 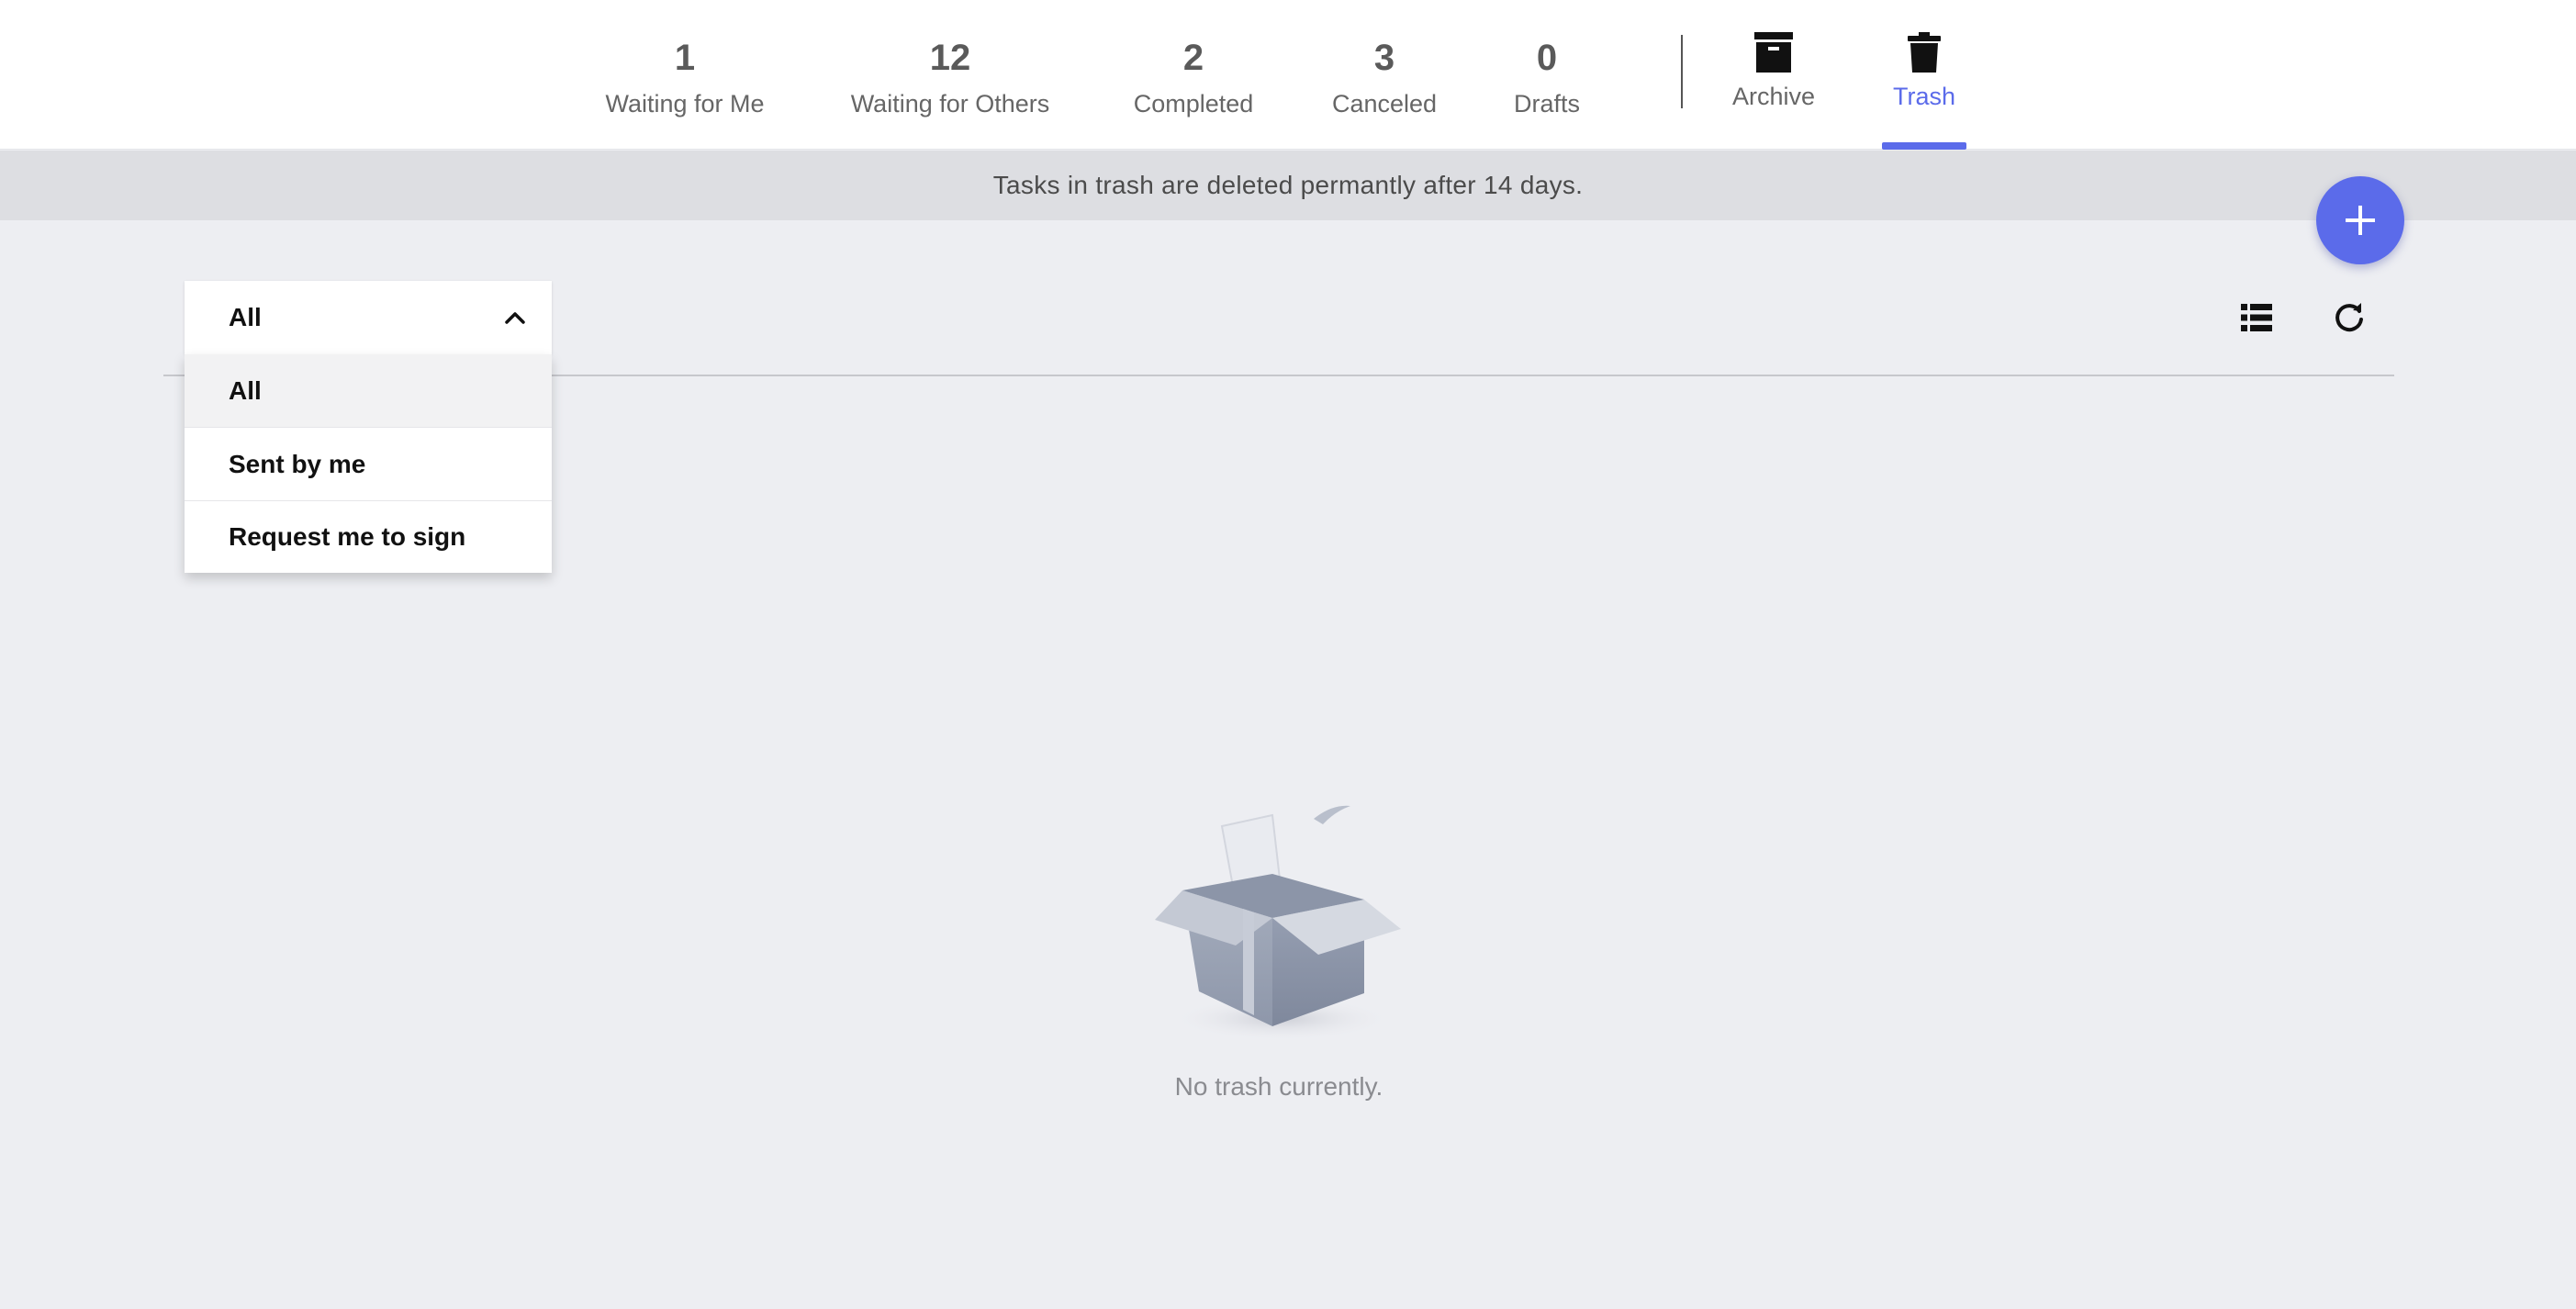 I want to click on filter-selected-value: All, so click(x=245, y=317).